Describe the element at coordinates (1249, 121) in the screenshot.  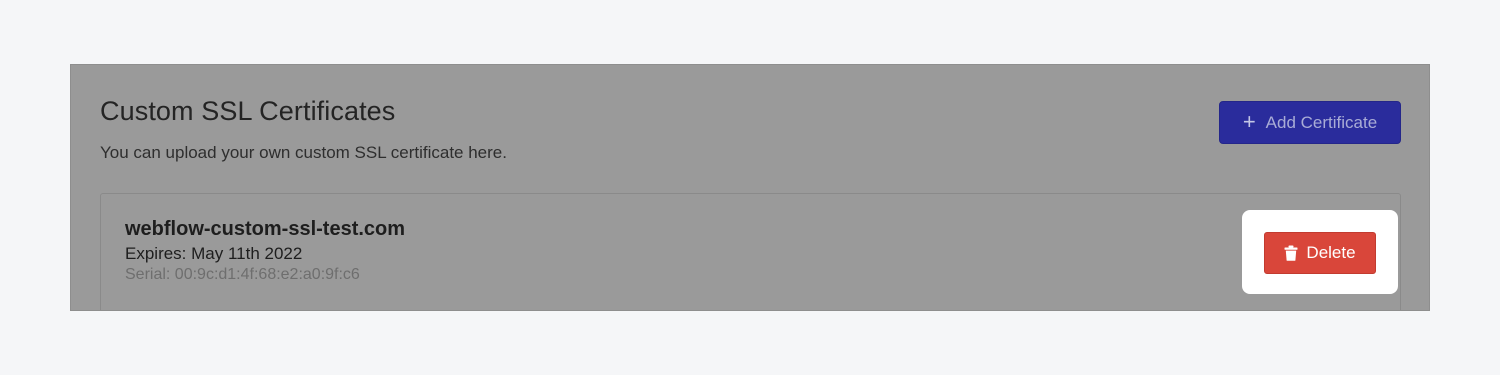
I see `plus-icon: +` at that location.